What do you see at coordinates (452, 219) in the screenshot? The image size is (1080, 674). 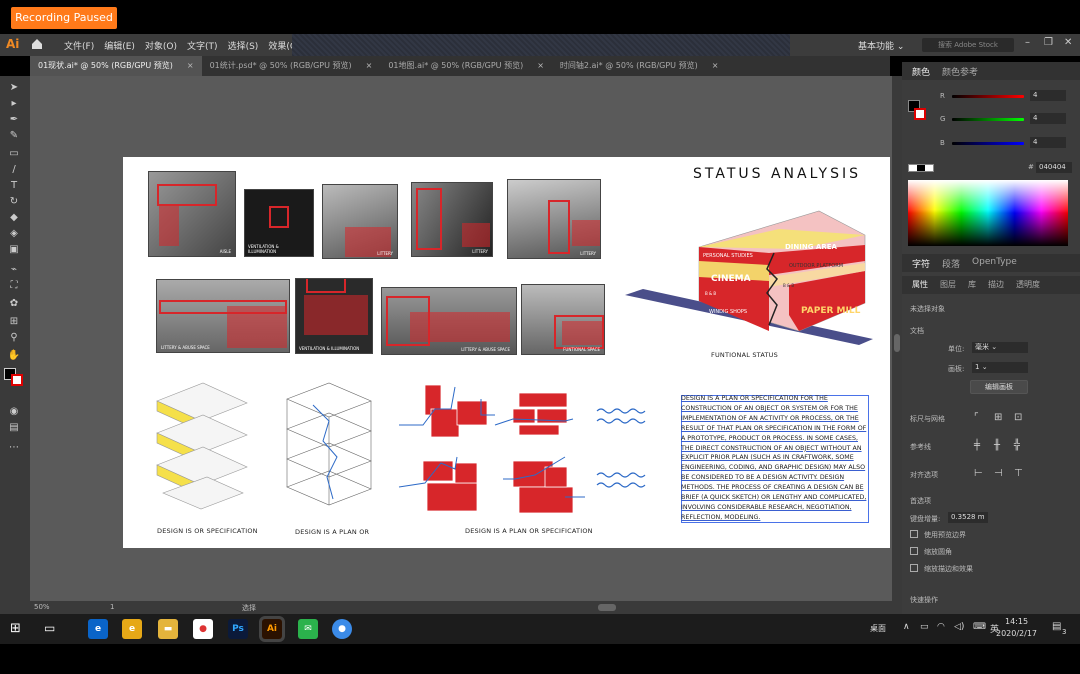 I see `photo-littery-2: LITTERY` at bounding box center [452, 219].